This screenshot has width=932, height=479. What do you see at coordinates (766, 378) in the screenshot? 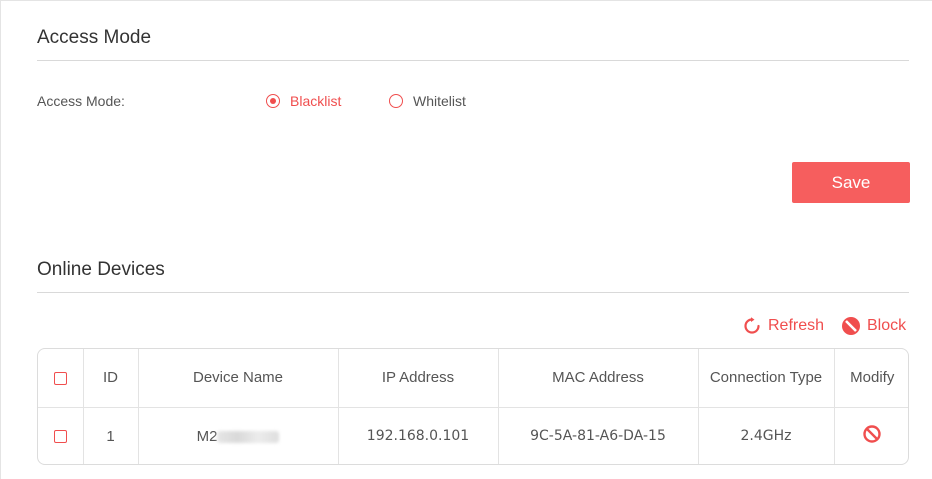
I see `column-header-connection-type: Connection Type` at bounding box center [766, 378].